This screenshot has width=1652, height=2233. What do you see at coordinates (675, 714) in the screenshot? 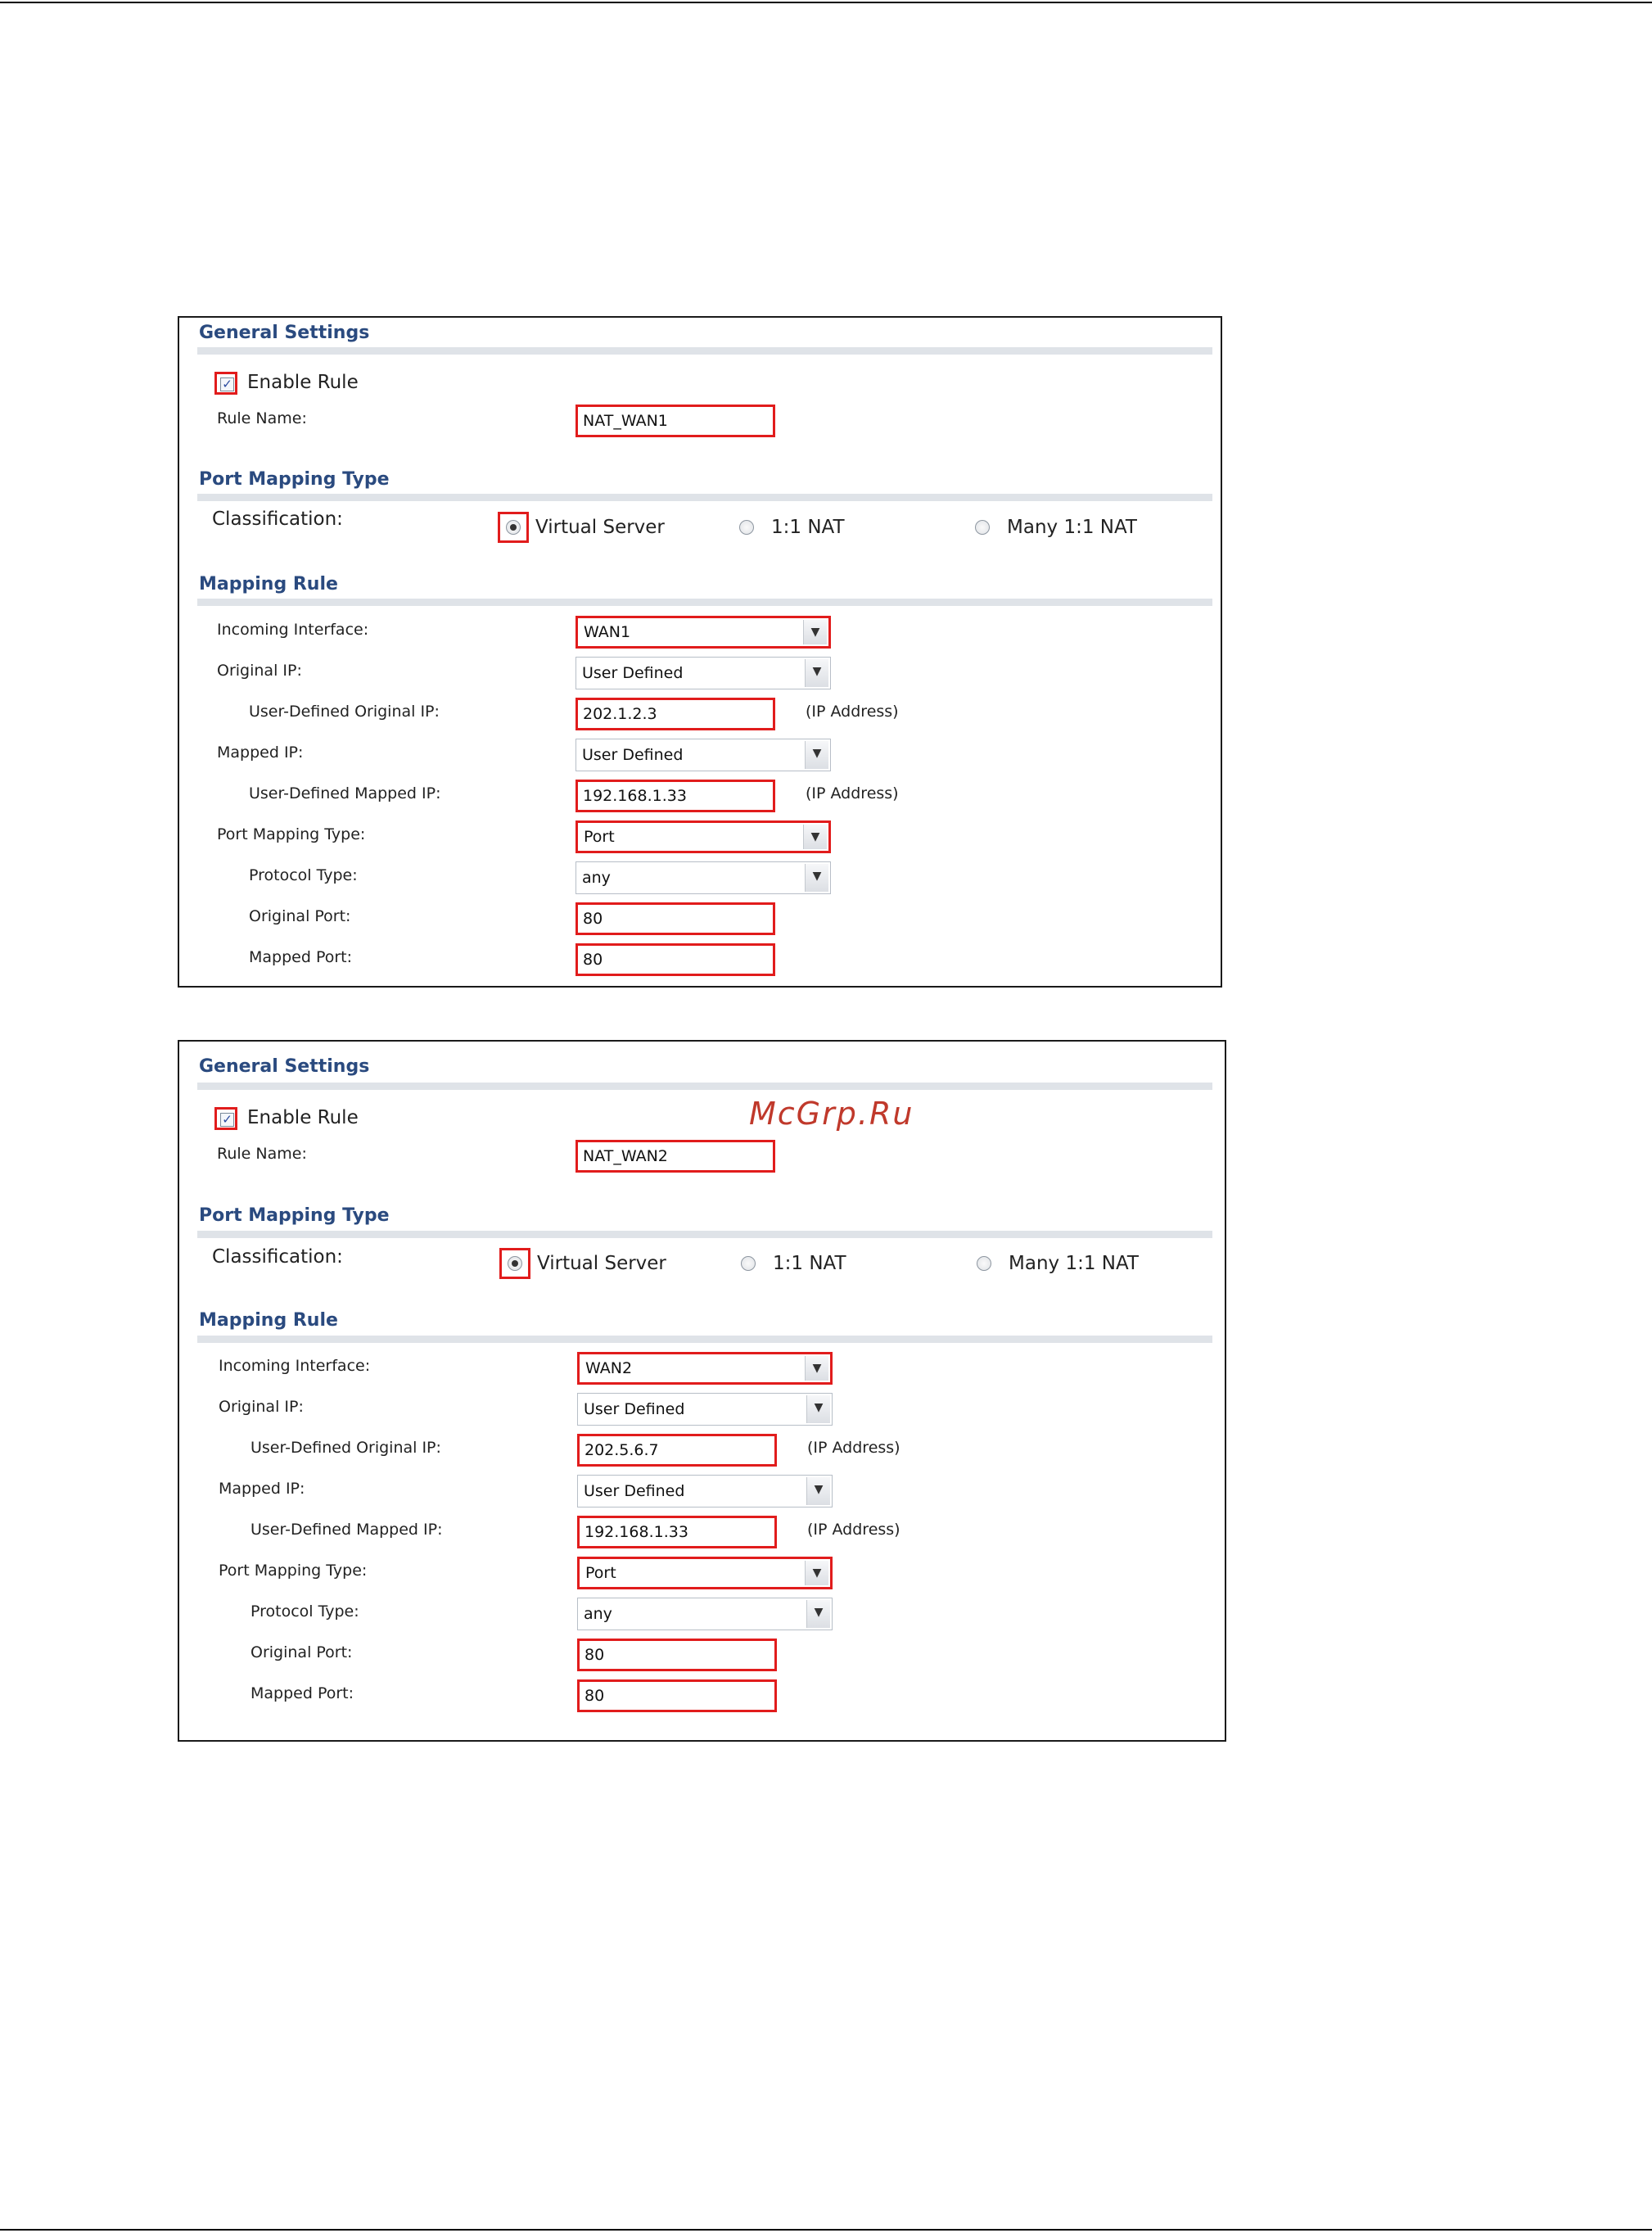
I see `user-defined-original-ip-input: 202.1.2.3` at bounding box center [675, 714].